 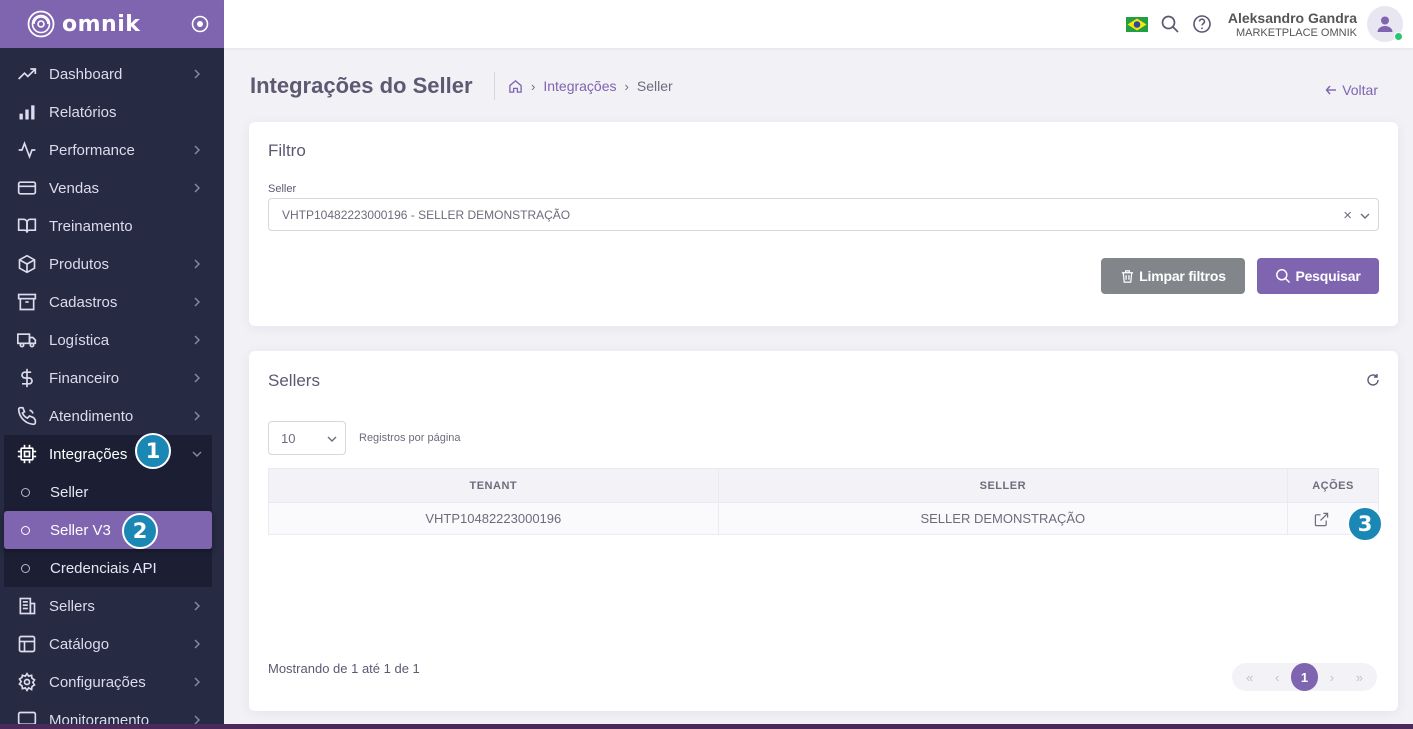 I want to click on truck-icon, so click(x=27, y=340).